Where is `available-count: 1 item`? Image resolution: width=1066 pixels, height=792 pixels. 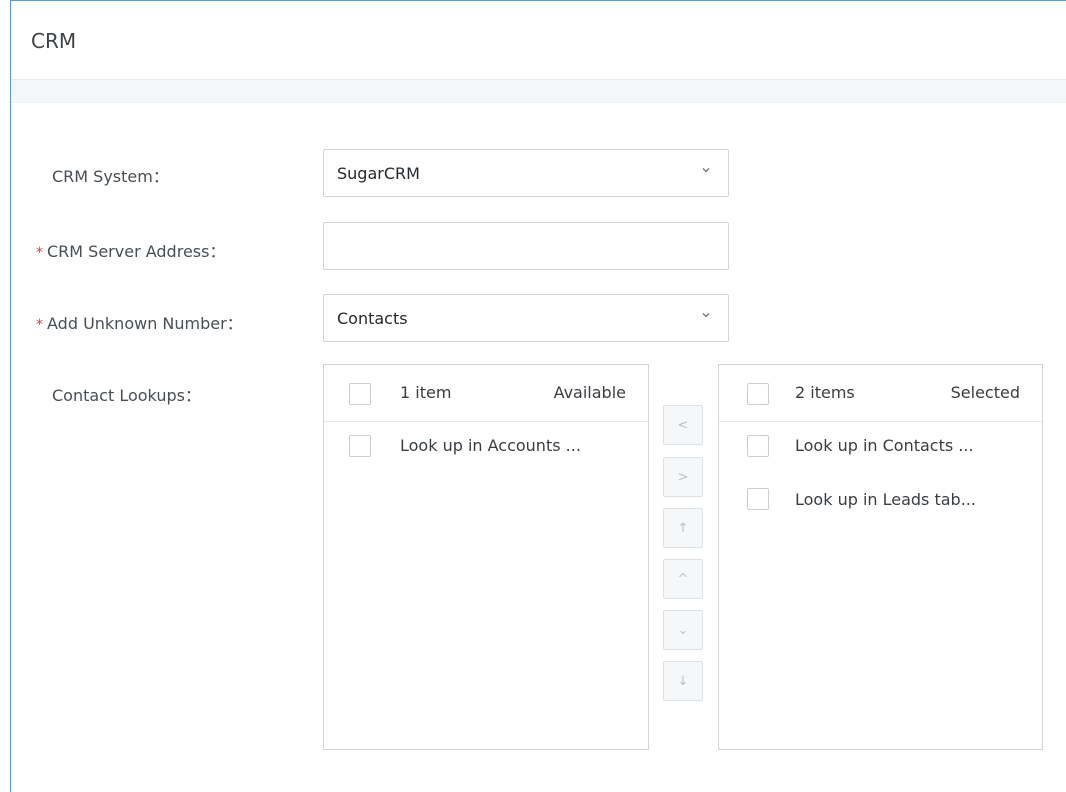 available-count: 1 item is located at coordinates (426, 392).